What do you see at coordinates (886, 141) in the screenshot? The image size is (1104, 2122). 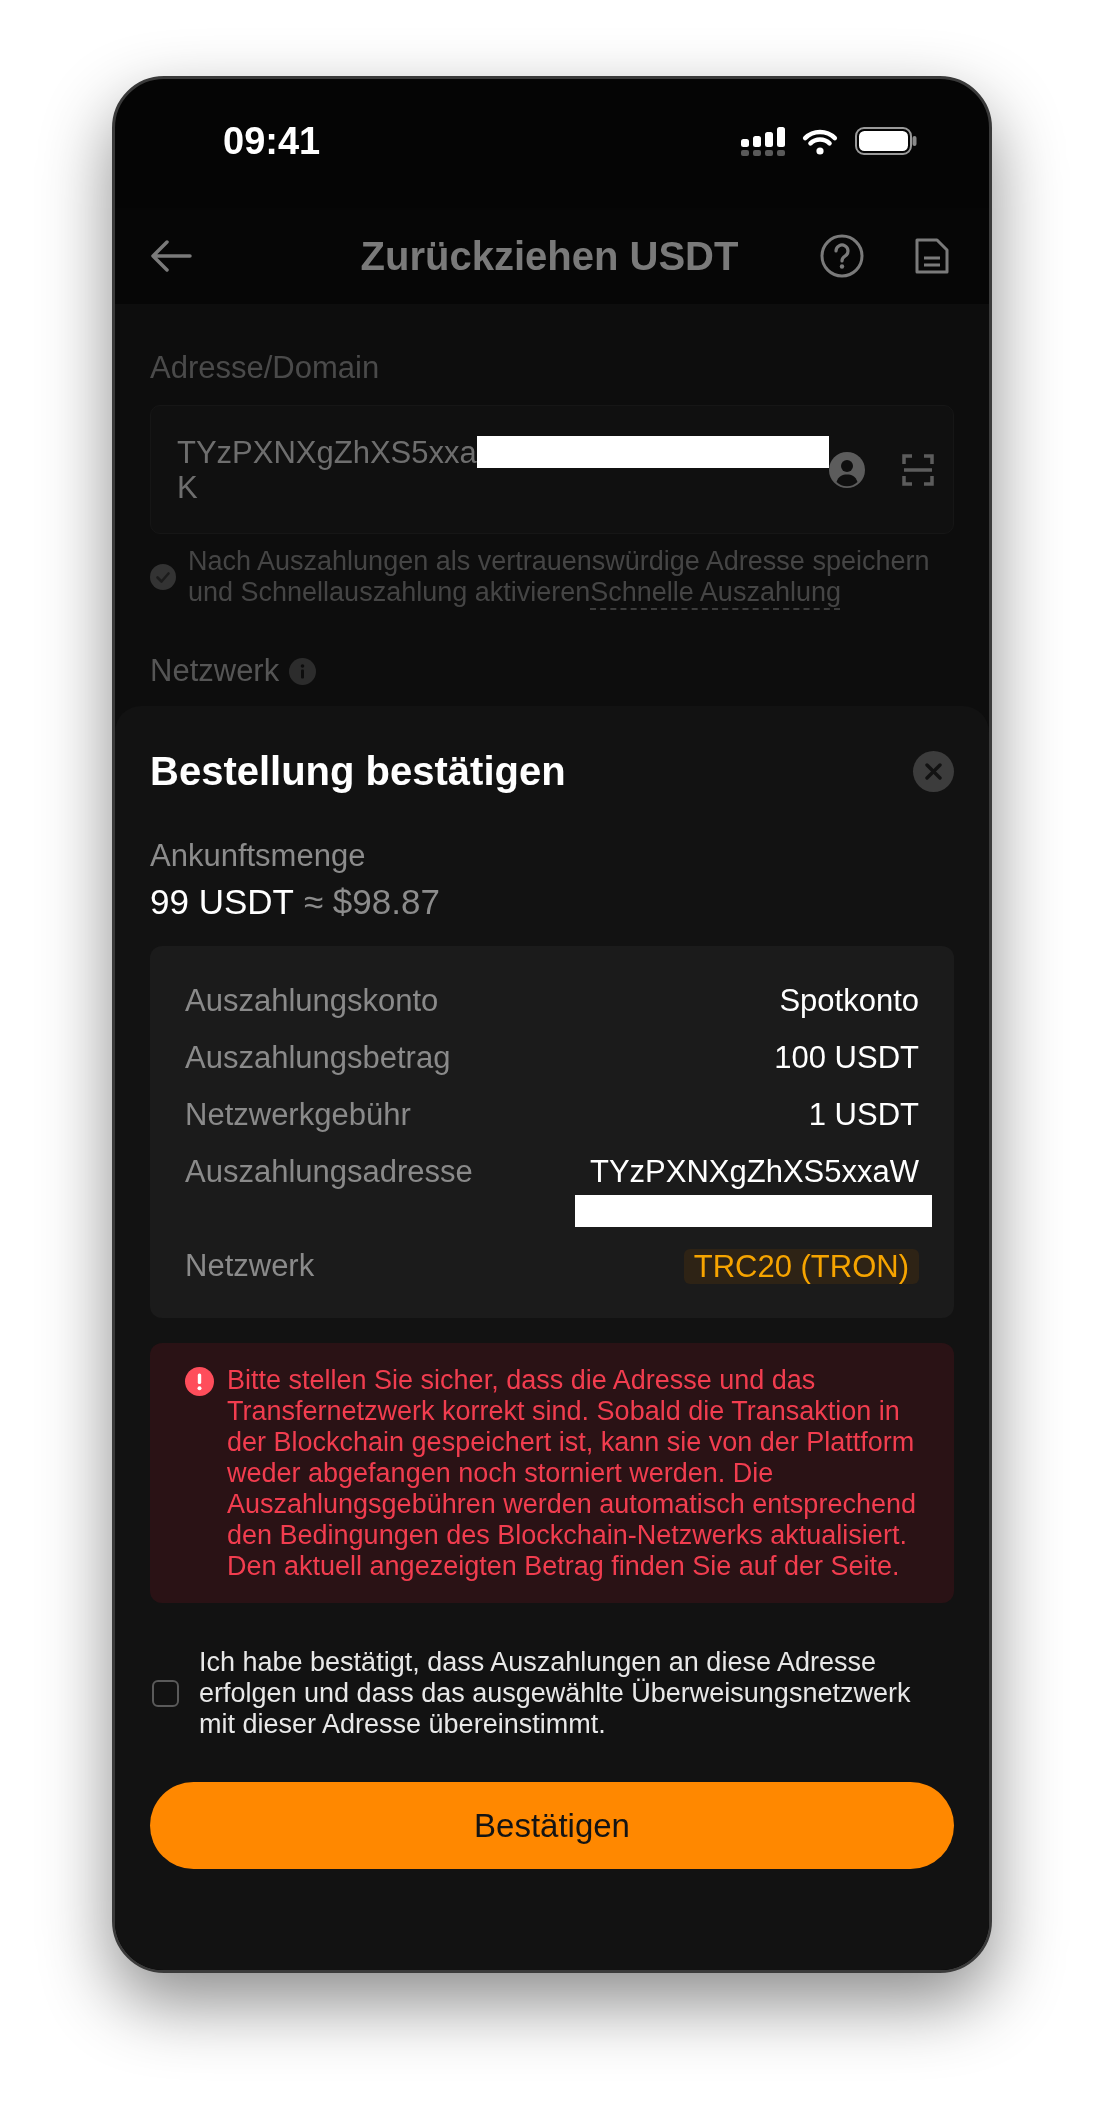 I see `battery-icon` at bounding box center [886, 141].